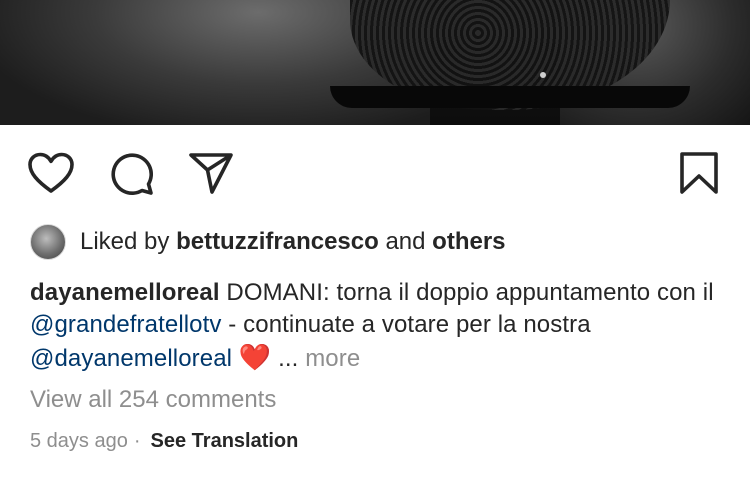 The width and height of the screenshot is (750, 490). What do you see at coordinates (153, 400) in the screenshot?
I see `view-all-comments-link: View all 254 comments` at bounding box center [153, 400].